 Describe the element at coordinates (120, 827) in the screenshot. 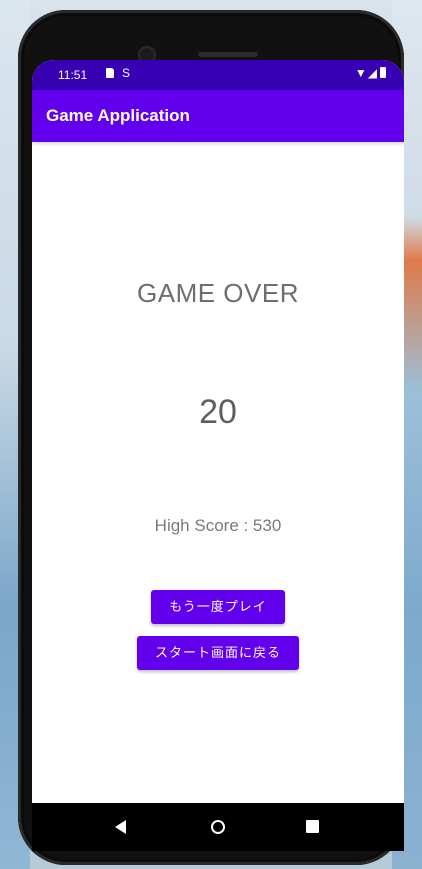

I see `back-icon` at that location.